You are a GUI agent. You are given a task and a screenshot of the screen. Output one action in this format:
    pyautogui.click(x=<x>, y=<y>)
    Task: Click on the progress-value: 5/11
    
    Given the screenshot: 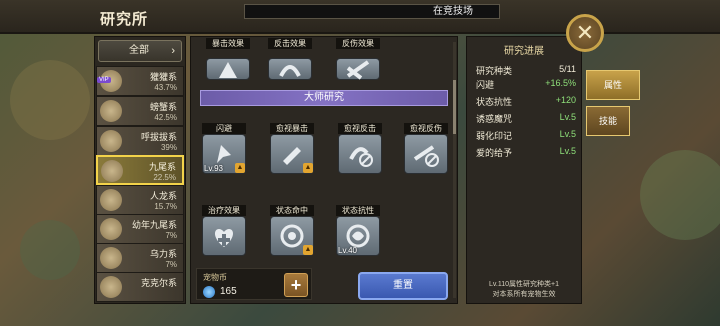 What is the action you would take?
    pyautogui.click(x=567, y=69)
    